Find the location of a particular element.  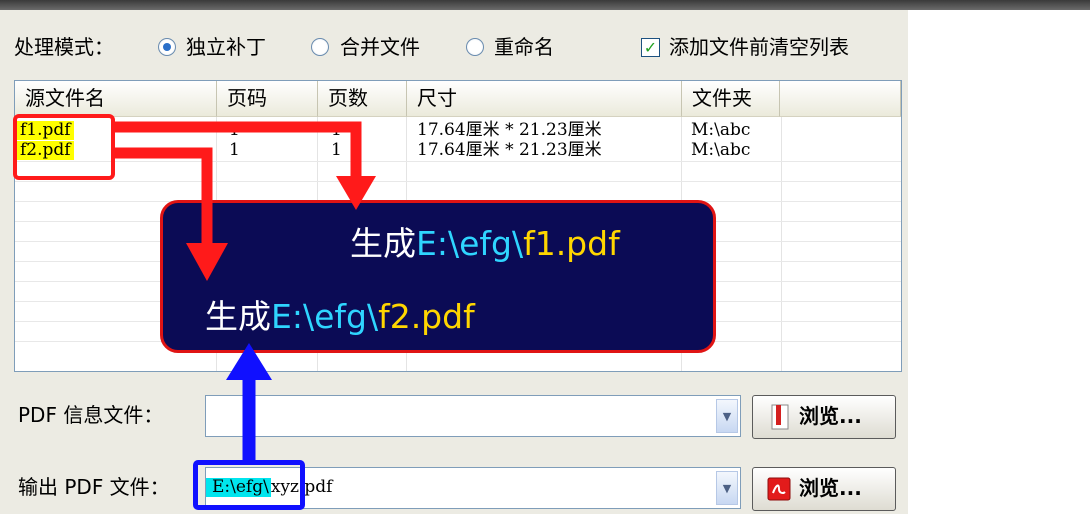

column-header-folder: 文件夹 is located at coordinates (731, 99).